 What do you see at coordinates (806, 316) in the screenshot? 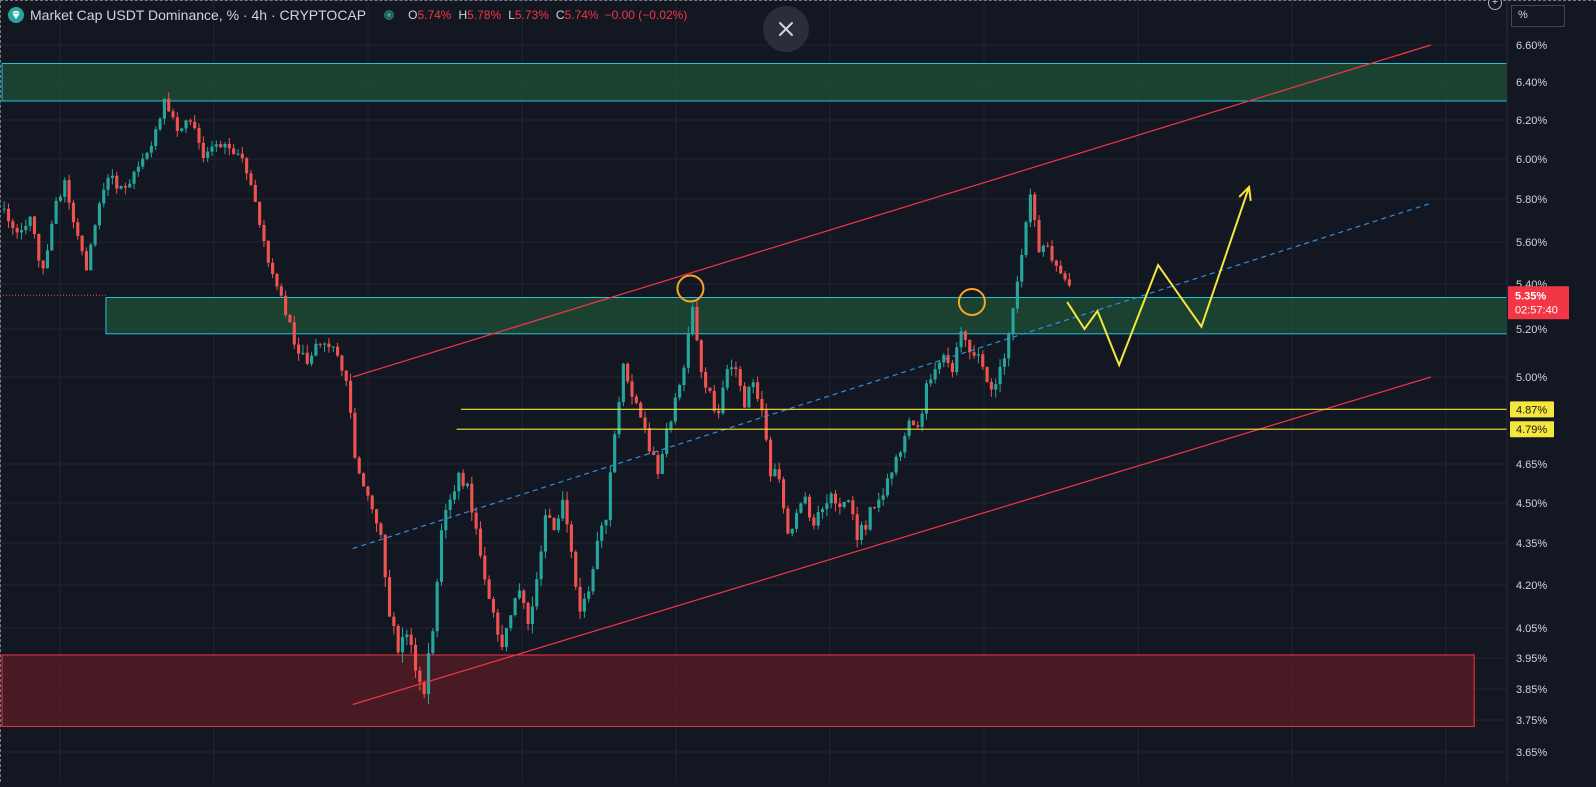
I see `zone-support-resistance` at bounding box center [806, 316].